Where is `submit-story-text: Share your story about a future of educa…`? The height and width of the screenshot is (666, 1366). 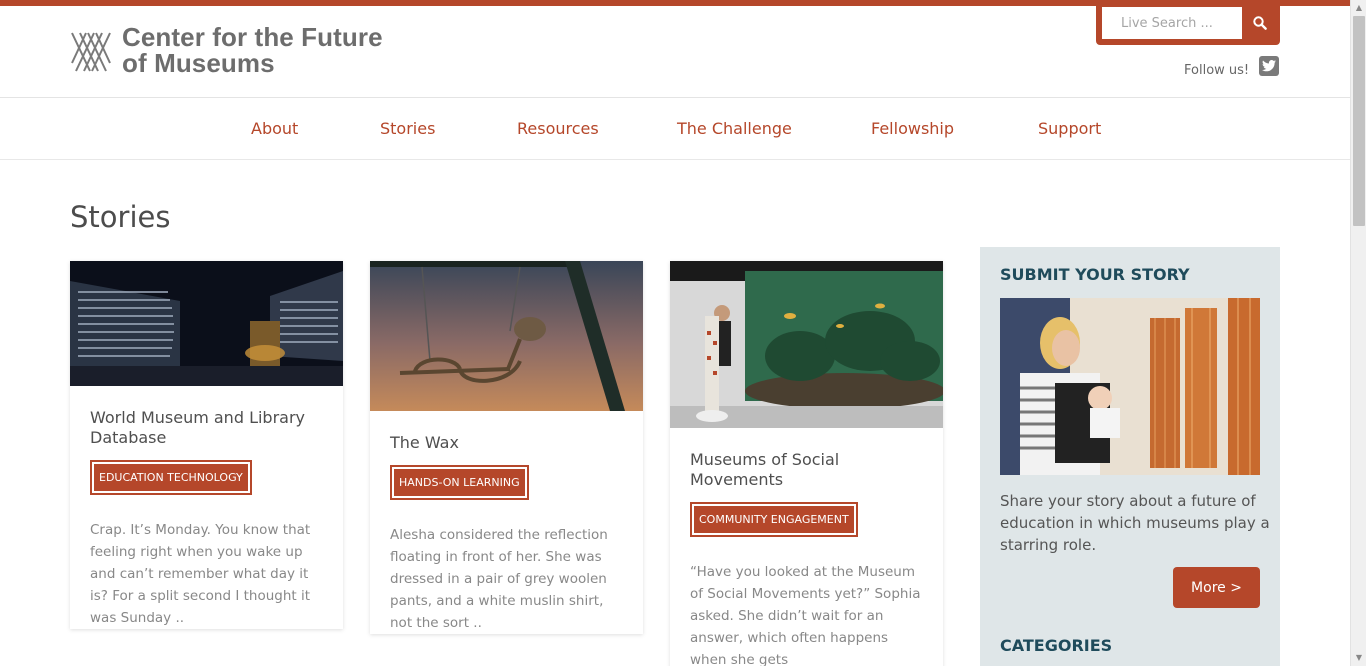
submit-story-text: Share your story about a future of educa… is located at coordinates (1135, 523).